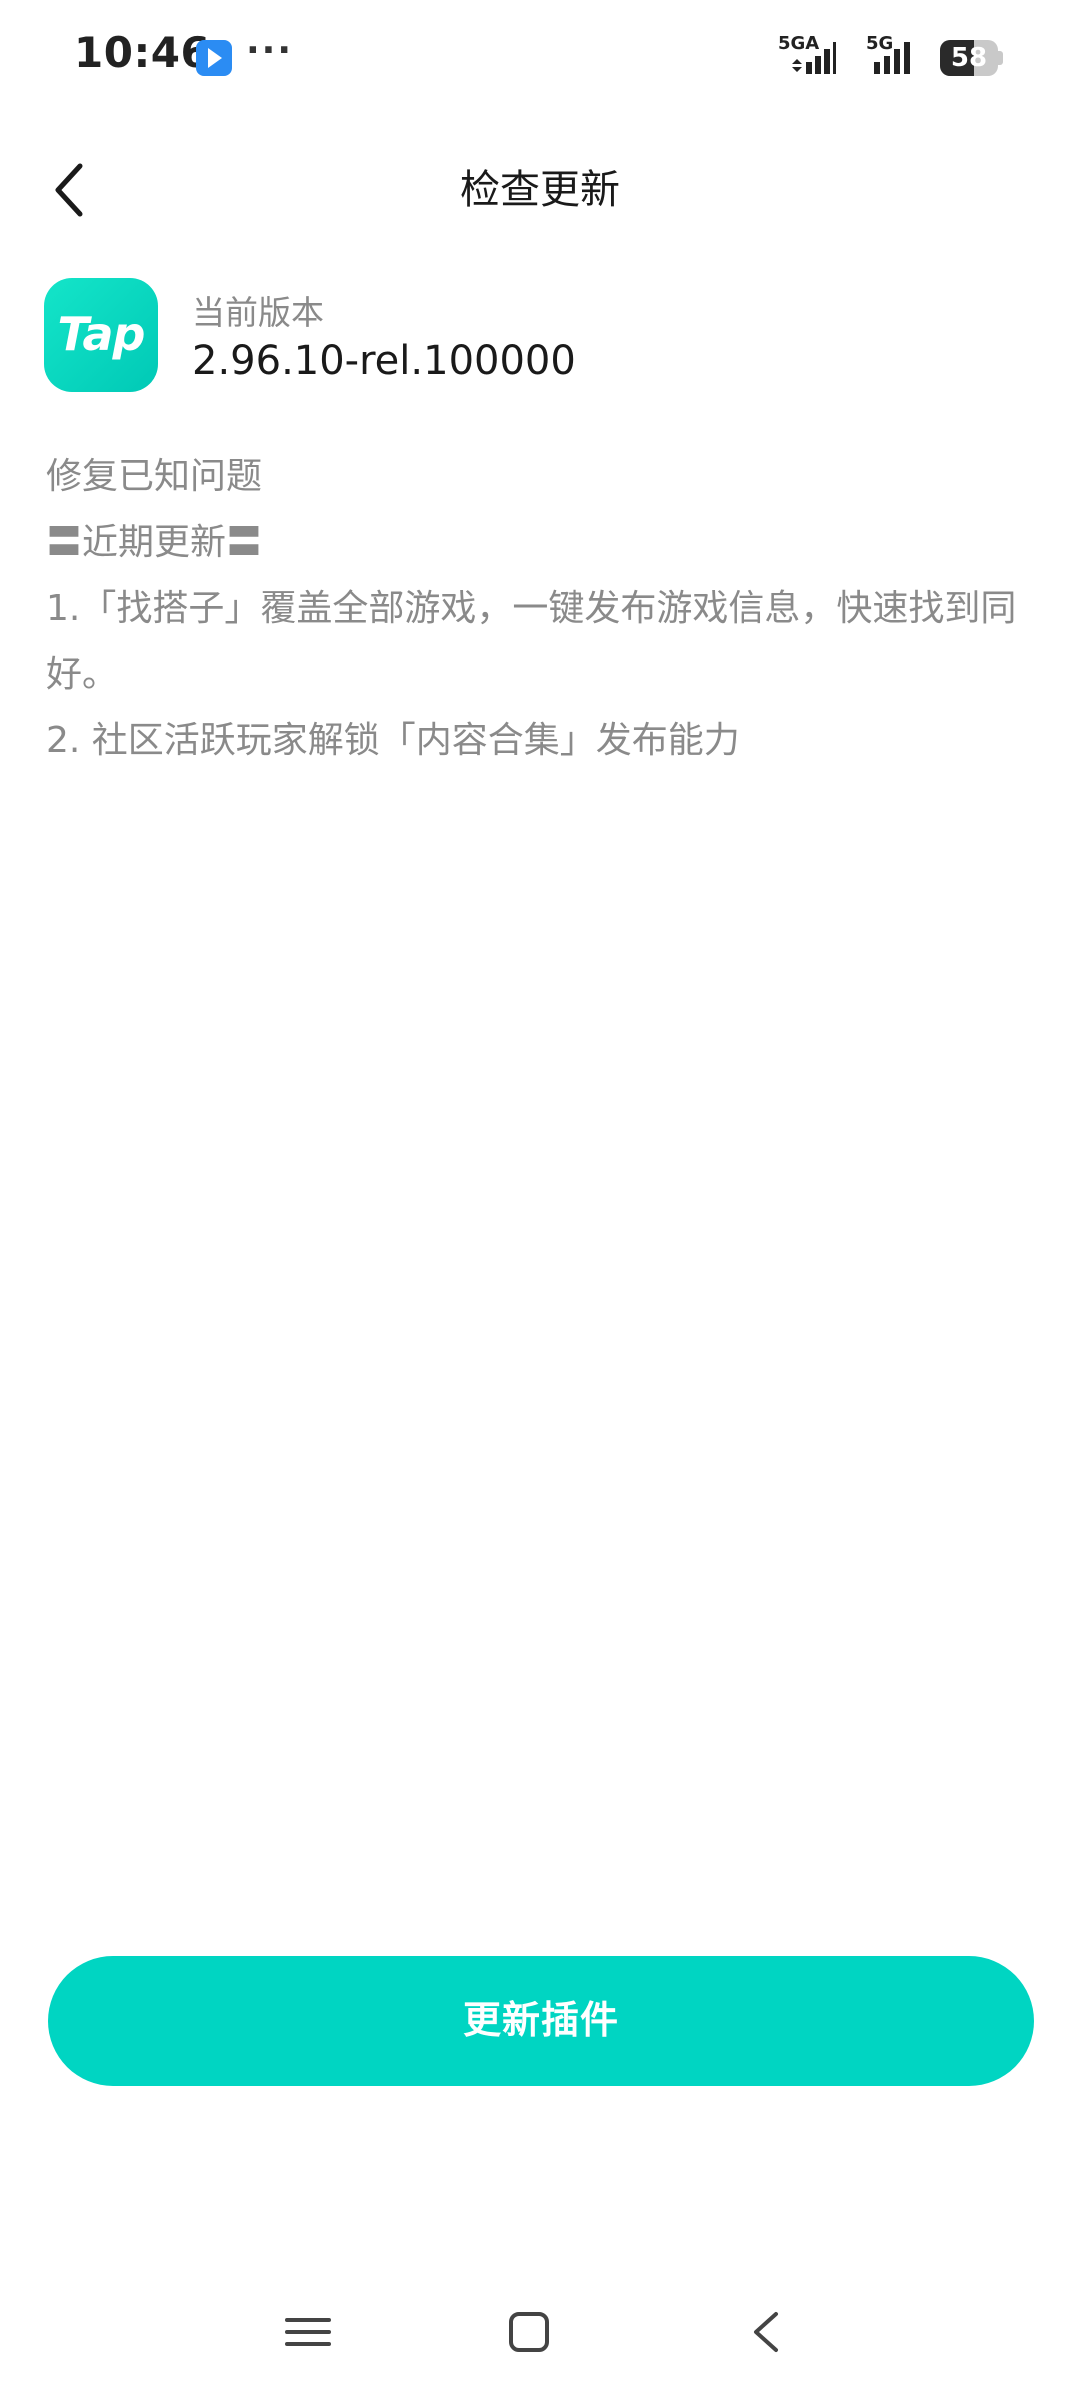  What do you see at coordinates (393, 740) in the screenshot?
I see `release-note-line: 2. 社区活跃玩家解锁「内容合集」发布能力` at bounding box center [393, 740].